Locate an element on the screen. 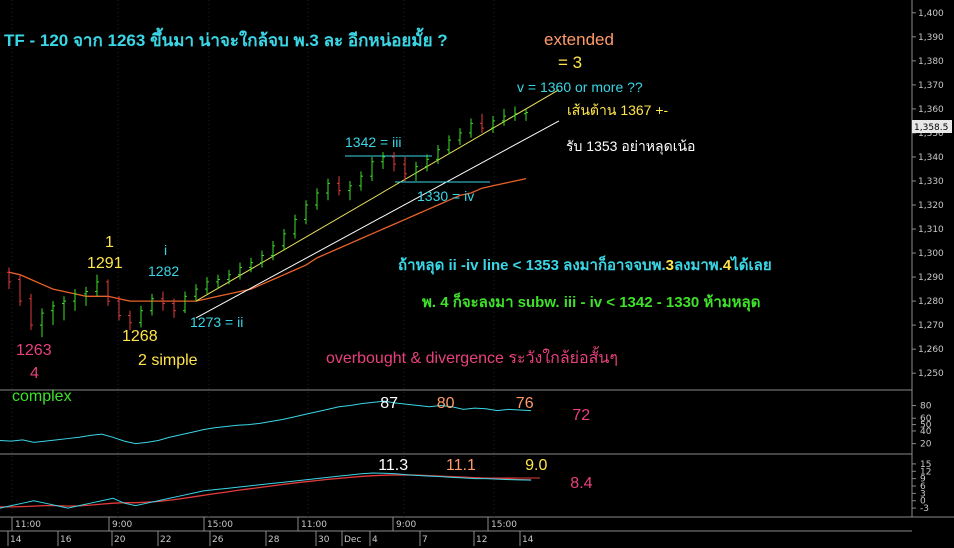  price-tick-label: 1,320 is located at coordinates (931, 206).